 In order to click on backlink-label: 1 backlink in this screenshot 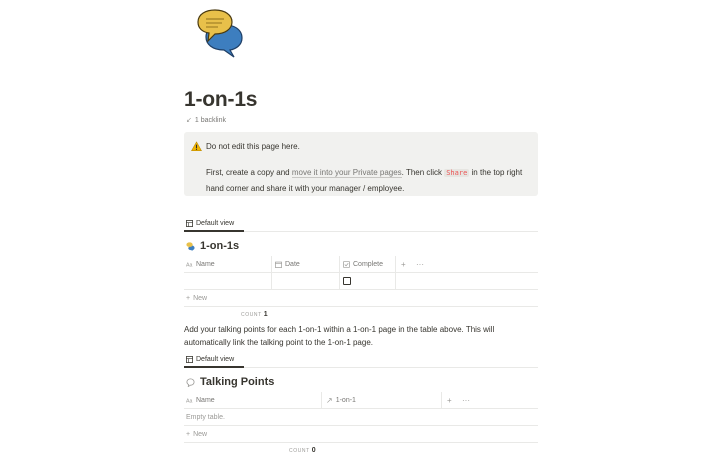, I will do `click(210, 120)`.